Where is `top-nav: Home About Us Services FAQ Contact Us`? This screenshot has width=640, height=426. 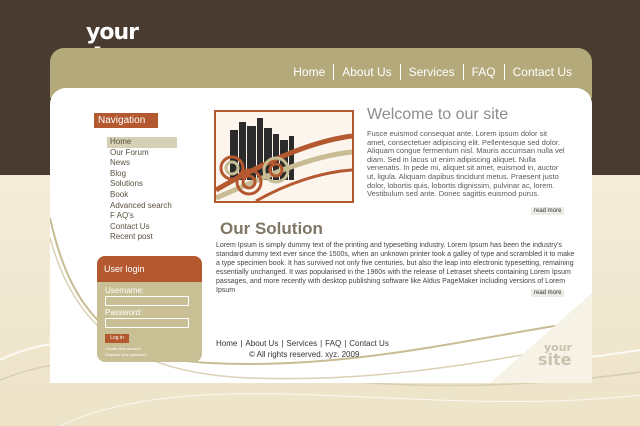 top-nav: Home About Us Services FAQ Contact Us is located at coordinates (432, 72).